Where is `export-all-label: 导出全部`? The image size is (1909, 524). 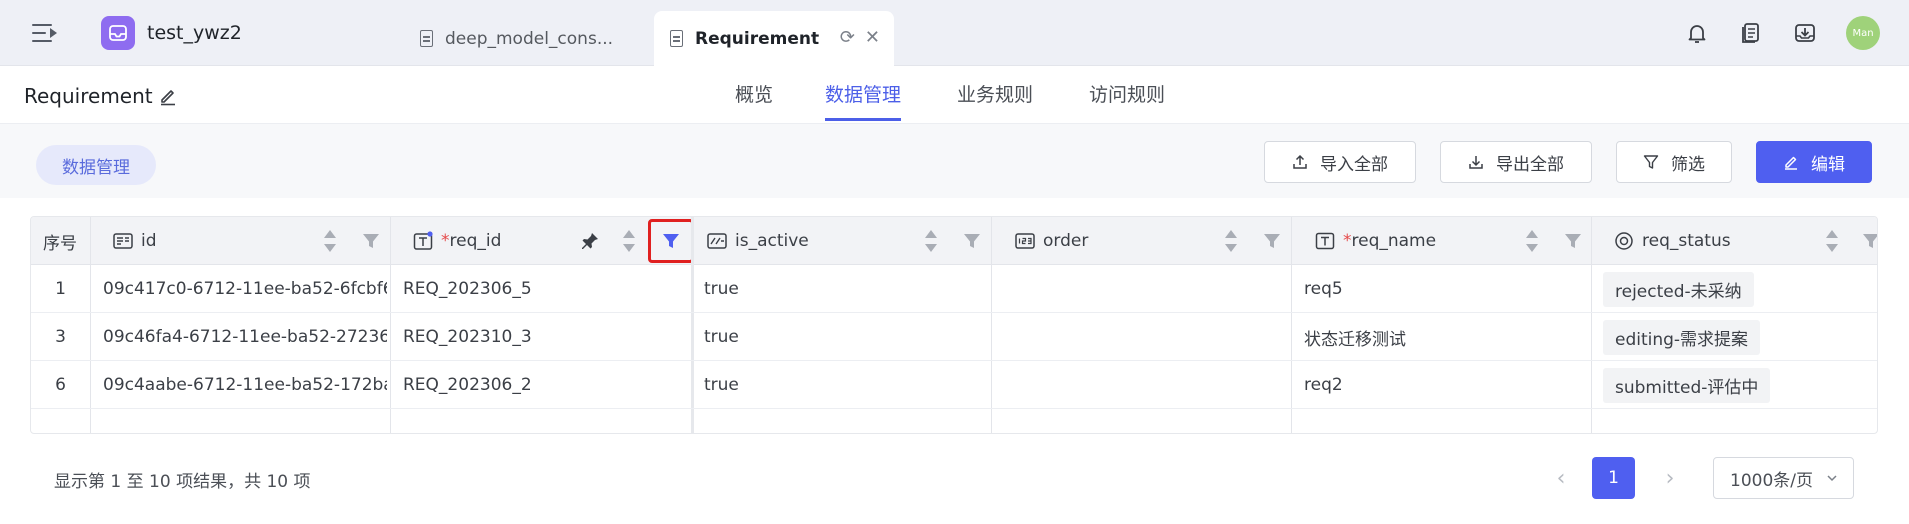
export-all-label: 导出全部 is located at coordinates (1530, 164).